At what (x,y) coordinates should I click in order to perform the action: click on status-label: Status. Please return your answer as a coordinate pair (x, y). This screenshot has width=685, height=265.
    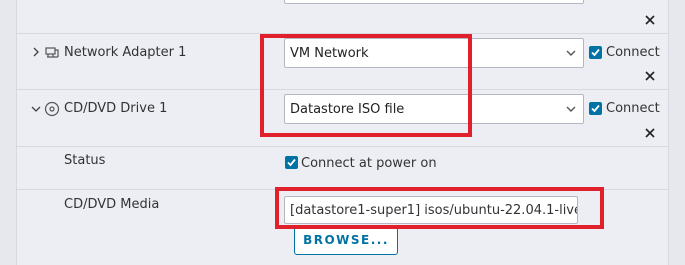
    Looking at the image, I should click on (85, 160).